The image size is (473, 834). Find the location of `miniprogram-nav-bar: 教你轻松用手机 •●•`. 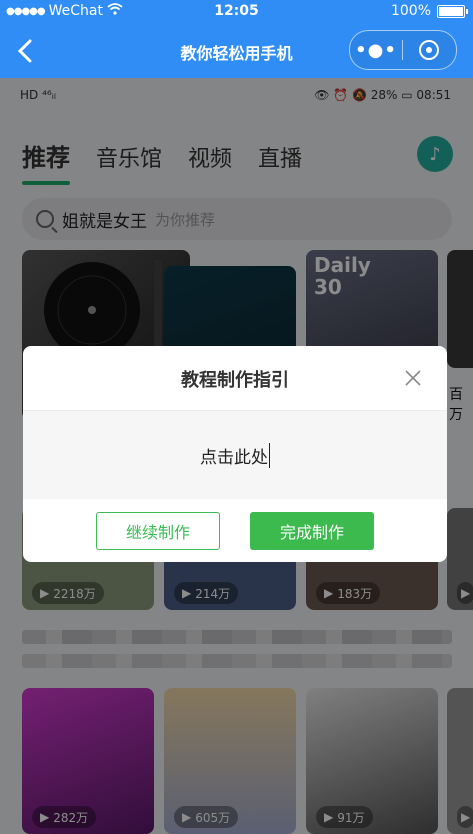

miniprogram-nav-bar: 教你轻松用手机 •●• is located at coordinates (236, 51).